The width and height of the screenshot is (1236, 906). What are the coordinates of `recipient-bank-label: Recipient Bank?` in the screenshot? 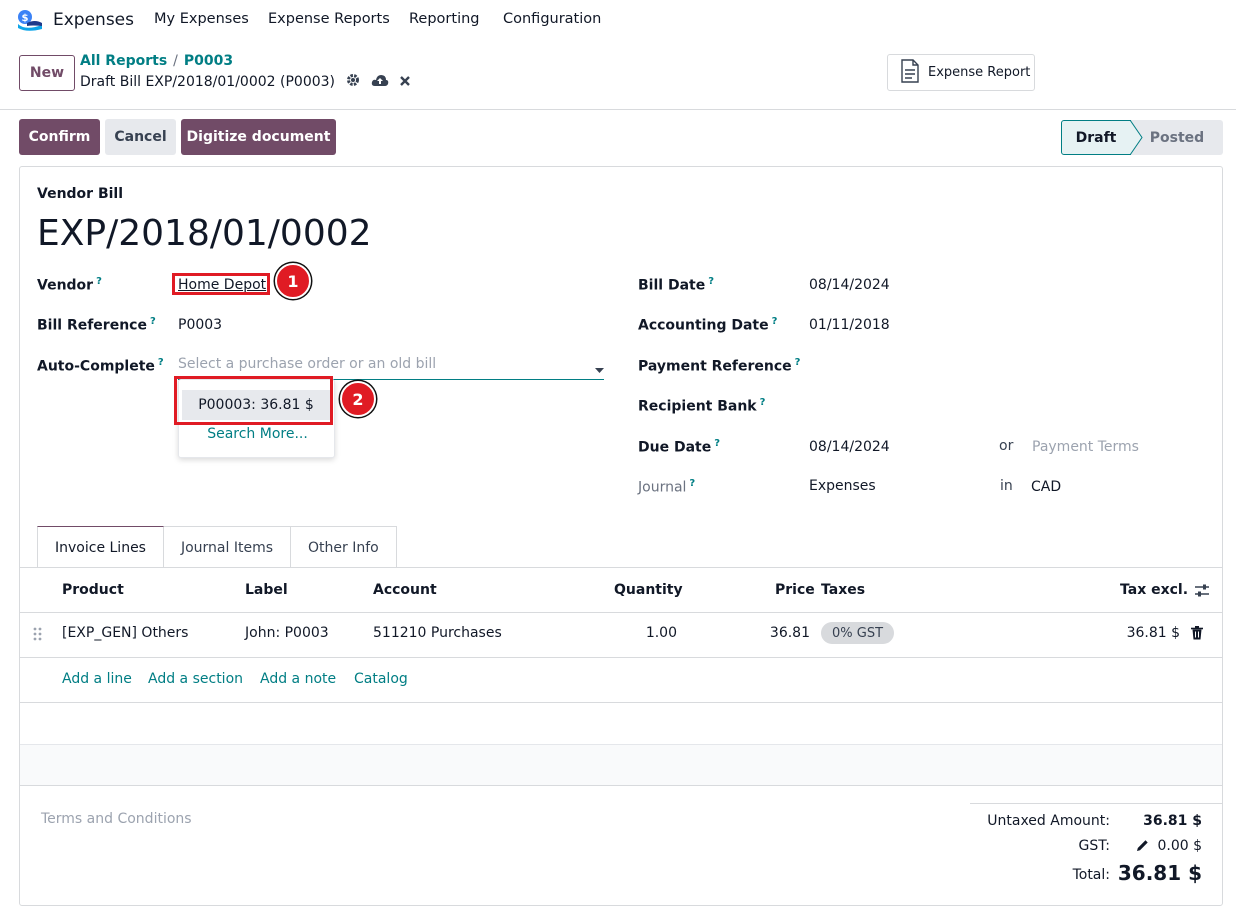 It's located at (702, 406).